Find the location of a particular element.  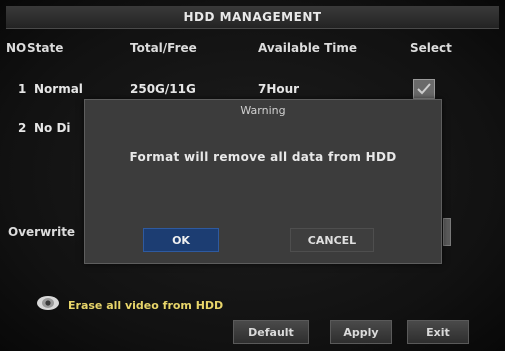

apply-button: Apply is located at coordinates (361, 332).